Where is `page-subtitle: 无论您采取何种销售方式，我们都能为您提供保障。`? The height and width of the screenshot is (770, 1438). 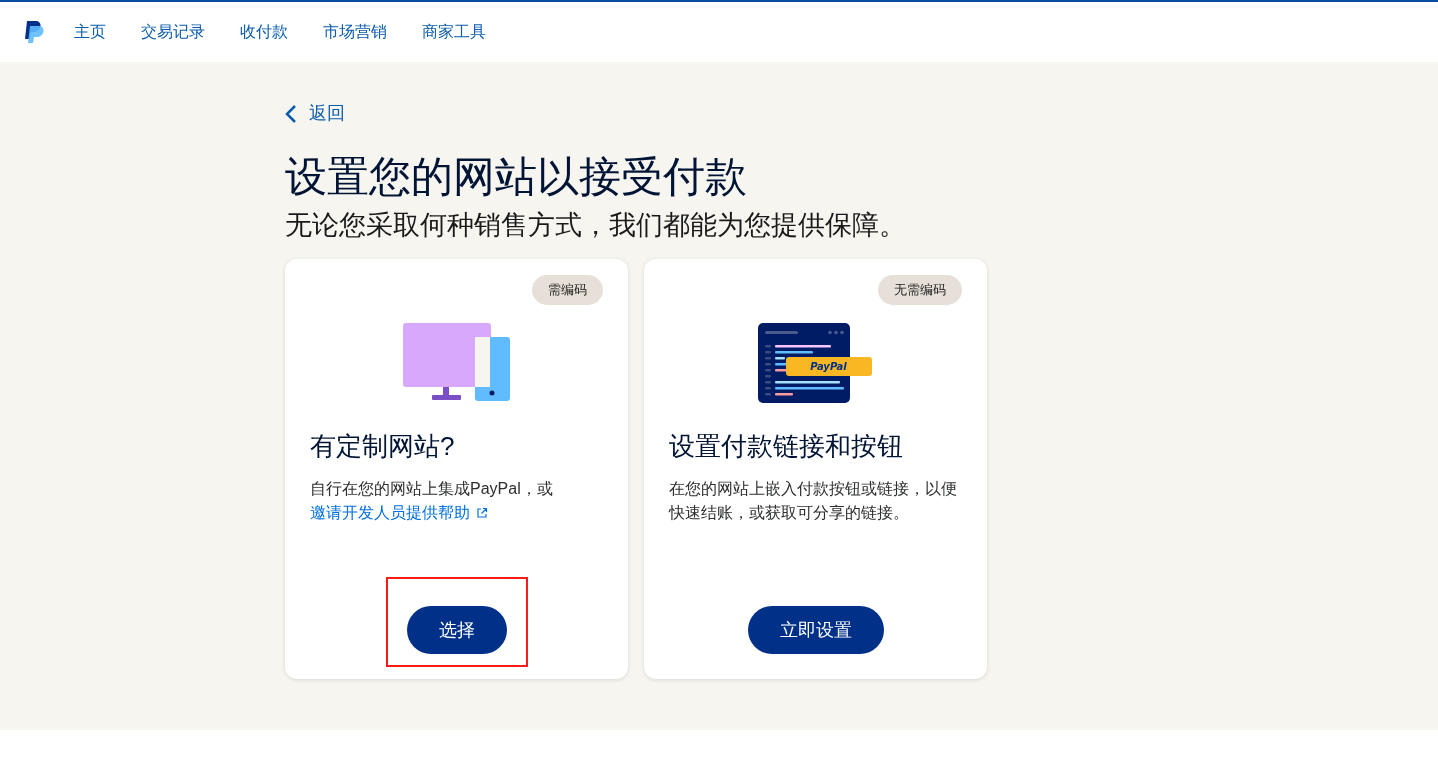 page-subtitle: 无论您采取何种销售方式，我们都能为您提供保障。 is located at coordinates (596, 225).